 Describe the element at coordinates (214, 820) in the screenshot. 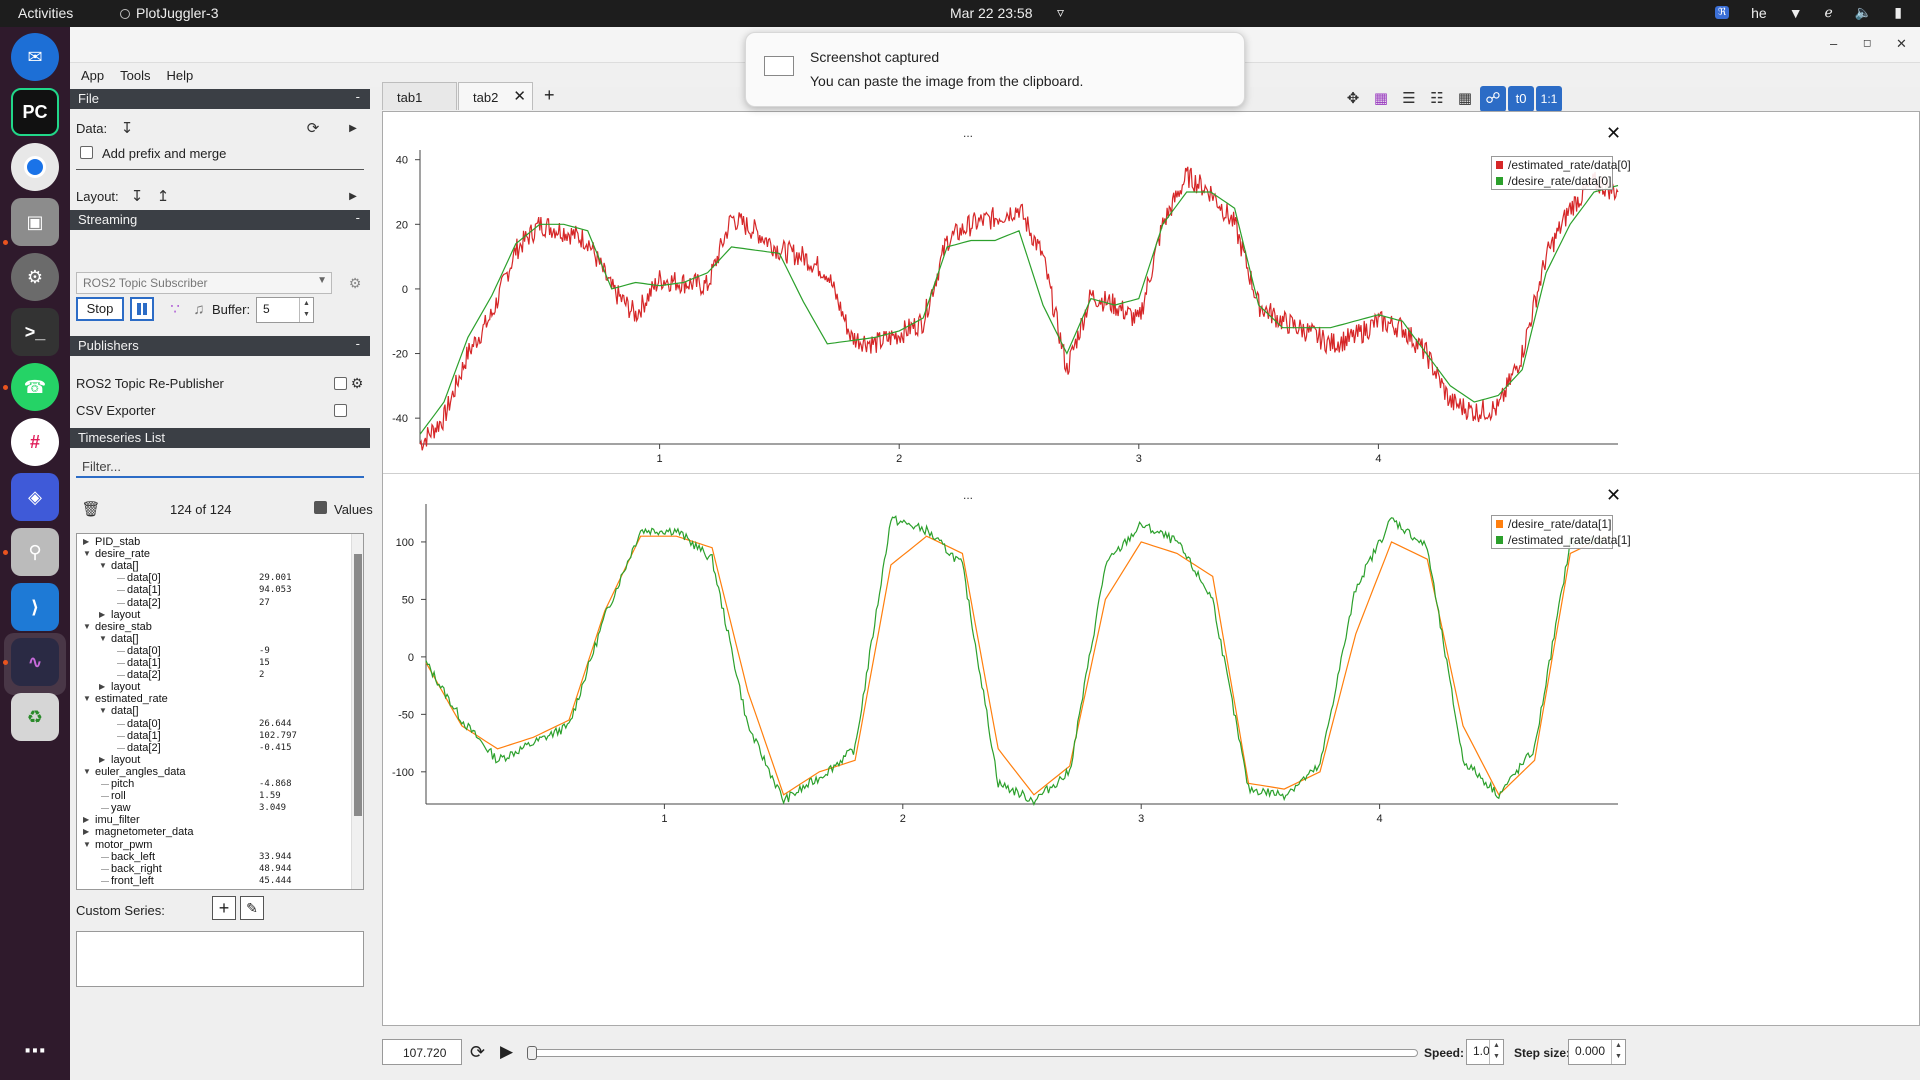

I see `tree-row: ▶ imu_filter` at that location.